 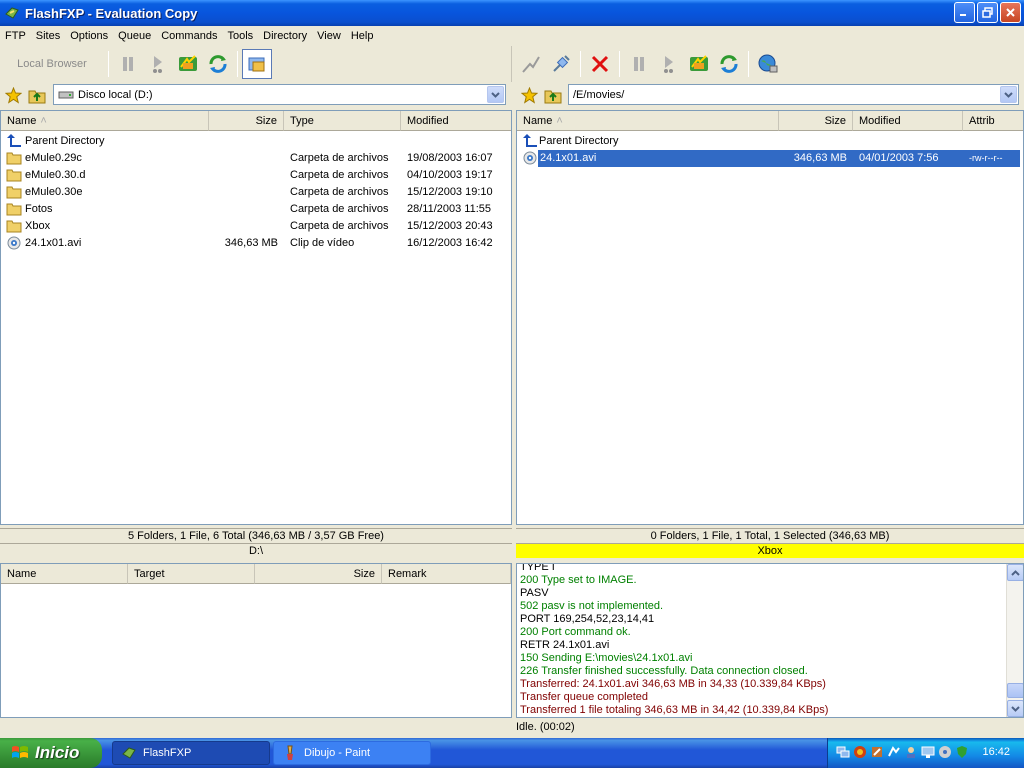 I want to click on menu-help: Help, so click(x=362, y=36).